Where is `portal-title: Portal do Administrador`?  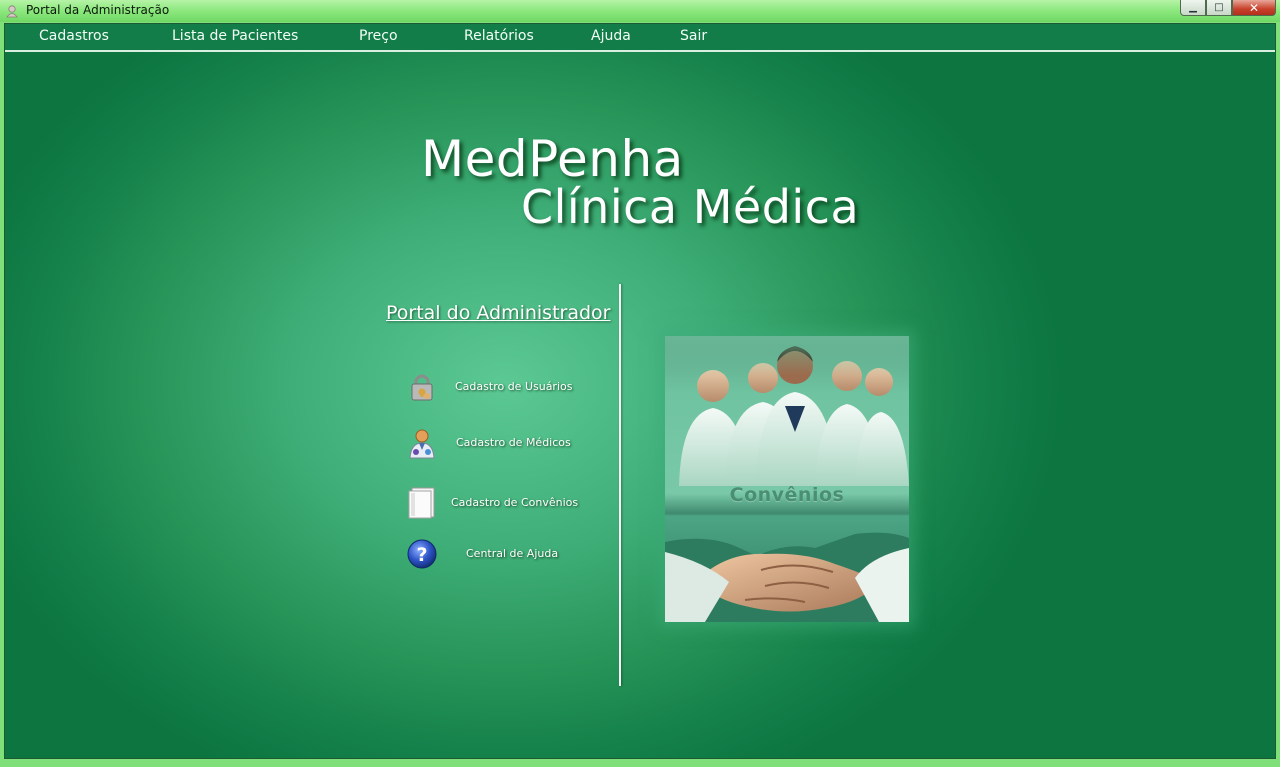 portal-title: Portal do Administrador is located at coordinates (498, 313).